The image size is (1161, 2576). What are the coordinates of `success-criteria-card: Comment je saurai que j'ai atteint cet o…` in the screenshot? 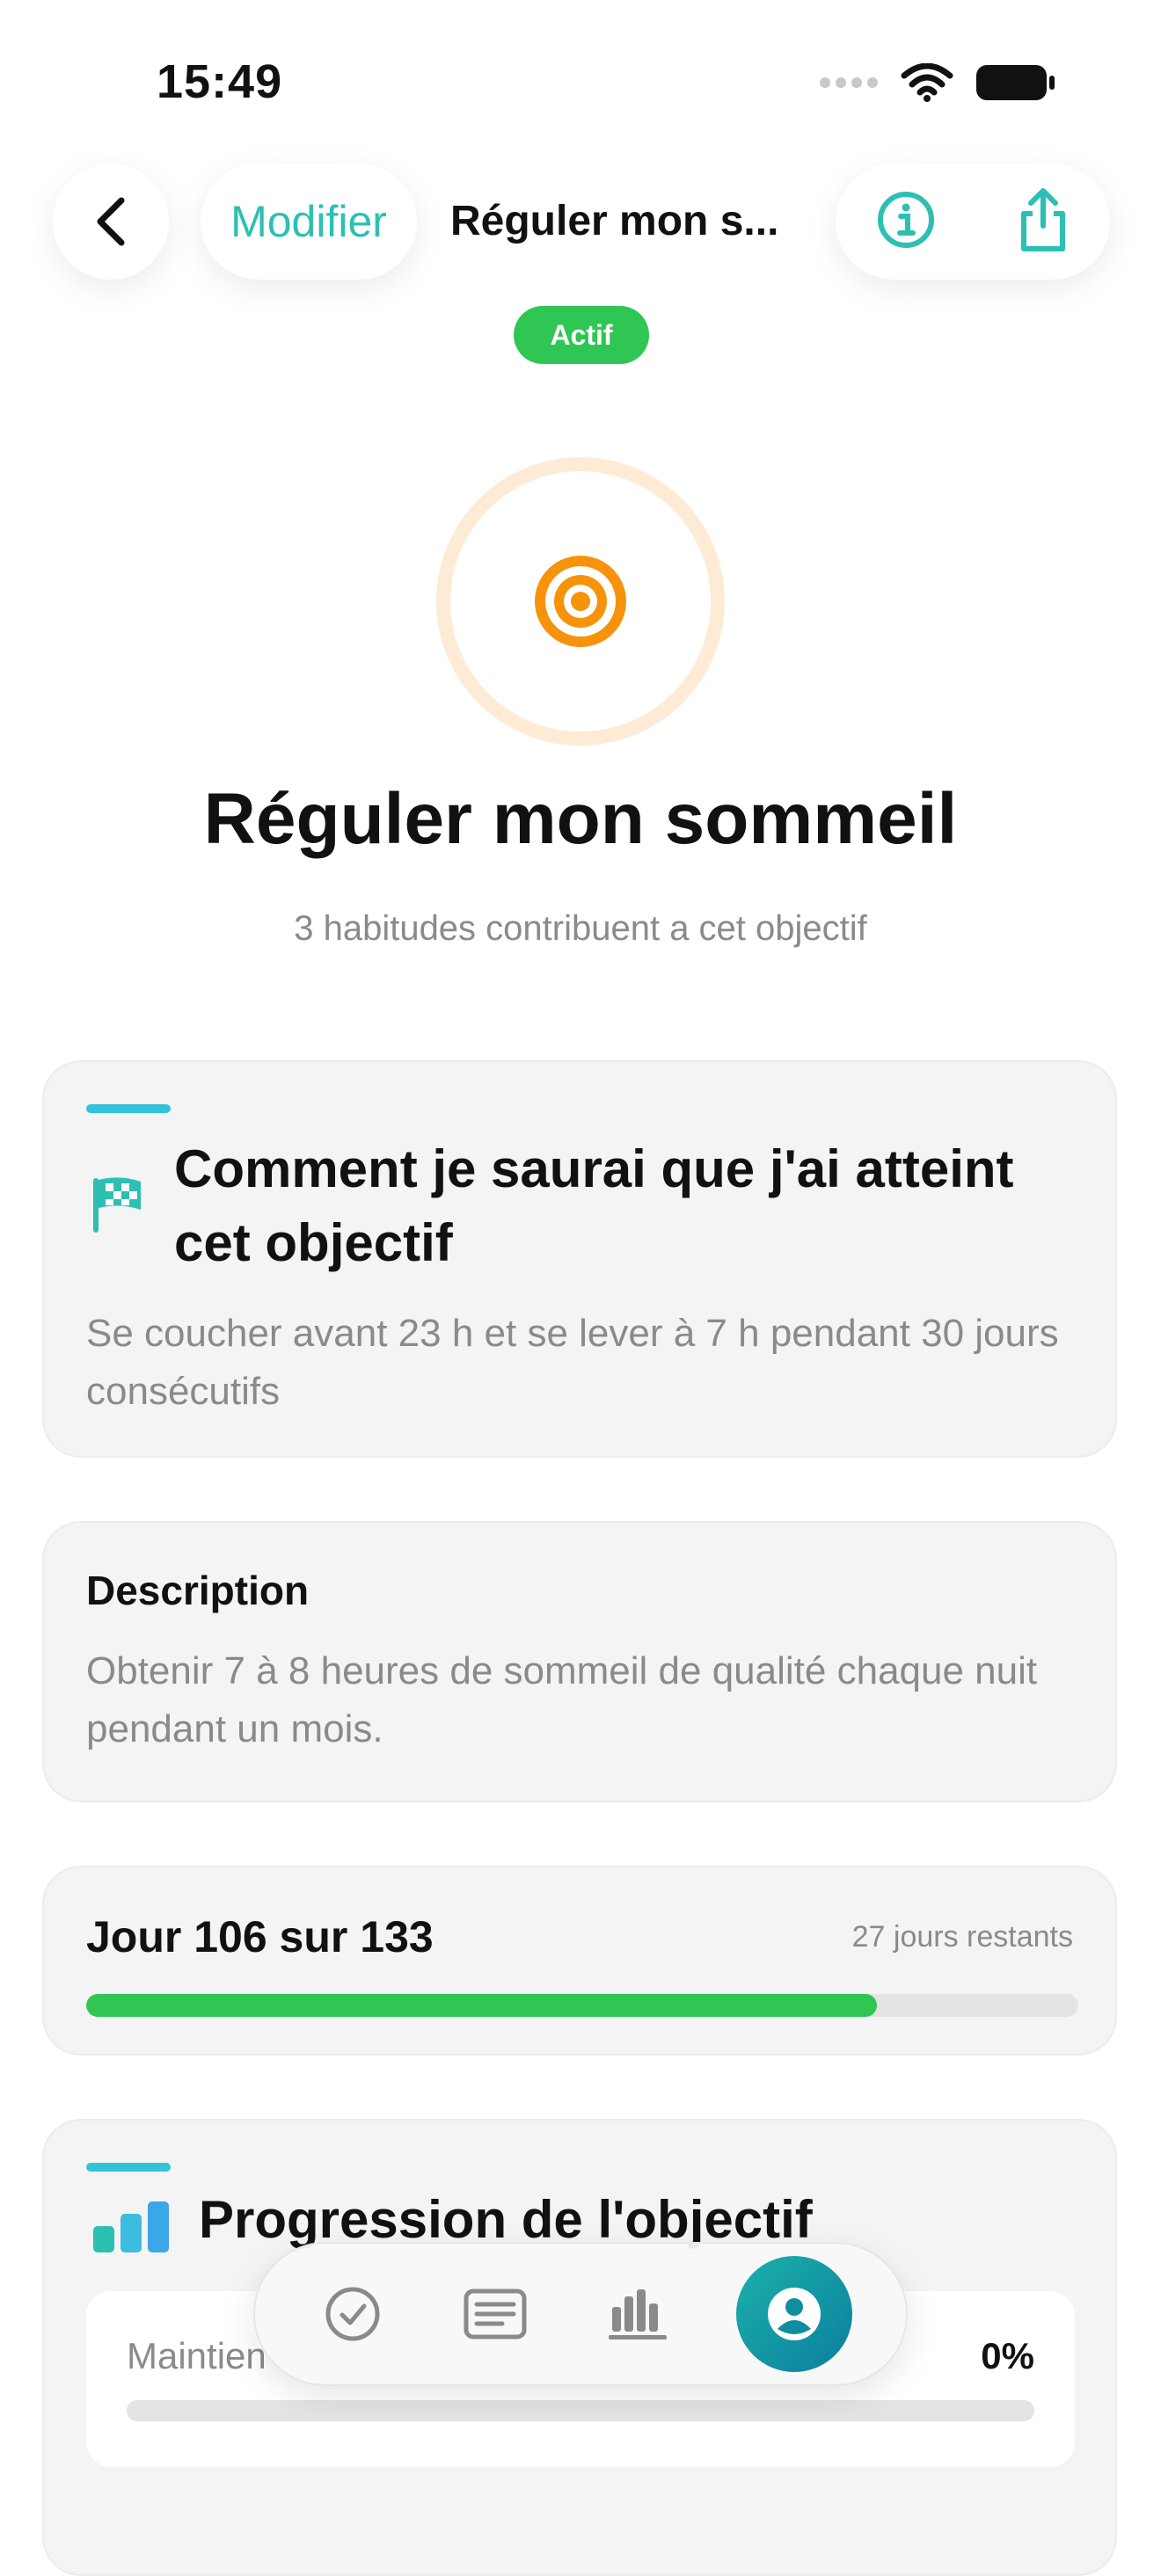 It's located at (579, 1259).